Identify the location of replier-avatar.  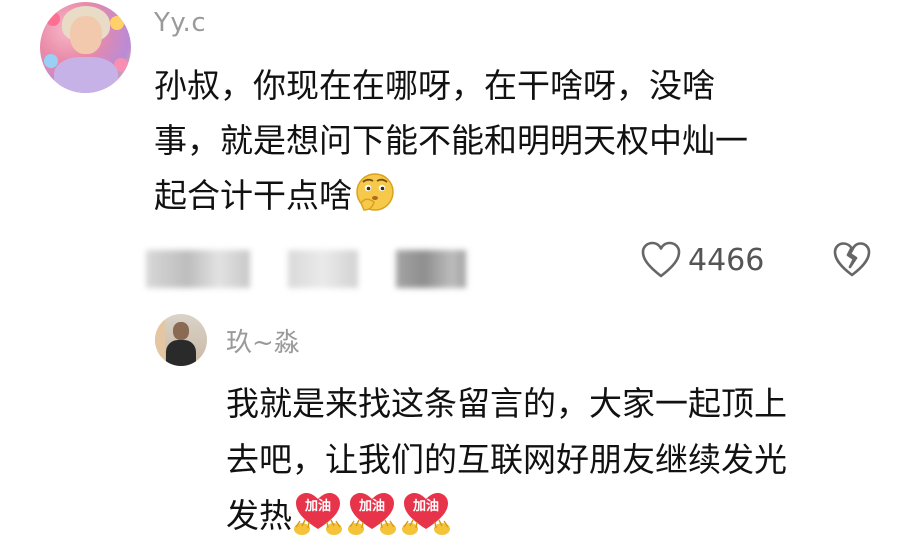
(181, 340).